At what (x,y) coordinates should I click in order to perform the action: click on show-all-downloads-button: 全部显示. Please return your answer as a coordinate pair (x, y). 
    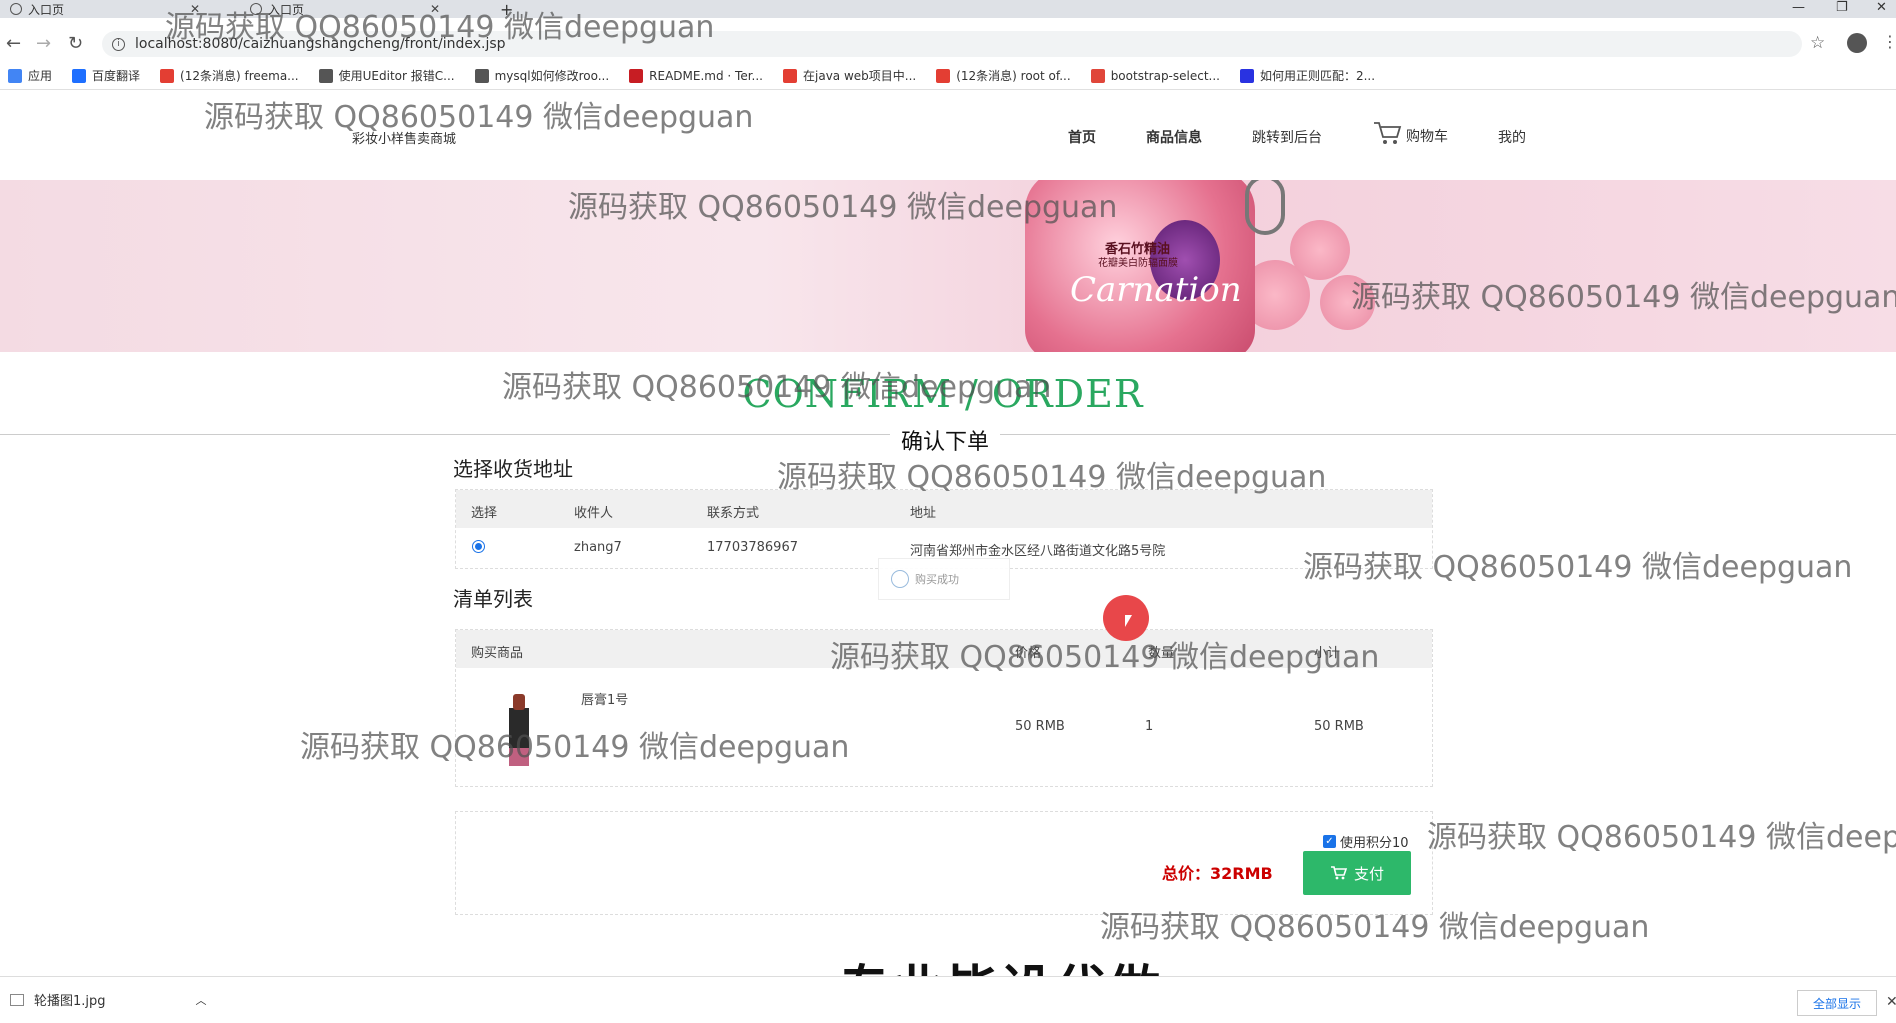
    Looking at the image, I should click on (1837, 1003).